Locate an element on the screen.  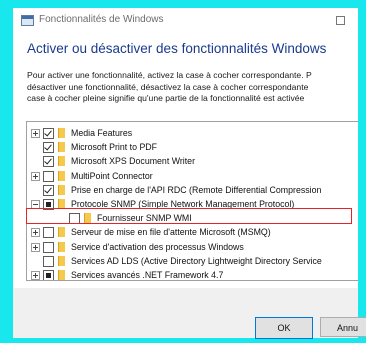
feature-row: MultiPoint Connector is located at coordinates (192, 176).